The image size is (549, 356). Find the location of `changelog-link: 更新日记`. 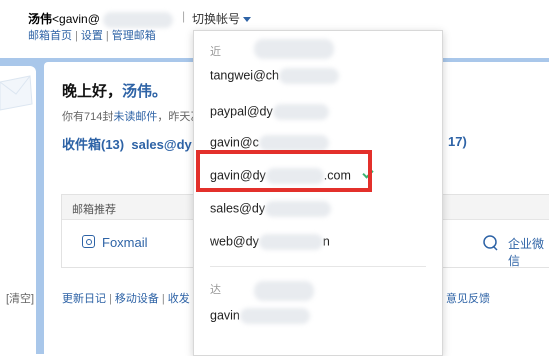

changelog-link: 更新日记 is located at coordinates (84, 299).